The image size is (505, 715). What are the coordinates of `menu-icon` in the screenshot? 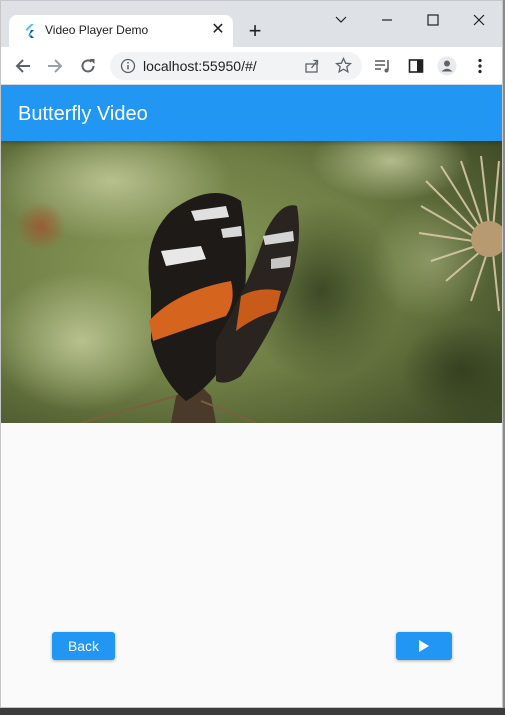 It's located at (480, 66).